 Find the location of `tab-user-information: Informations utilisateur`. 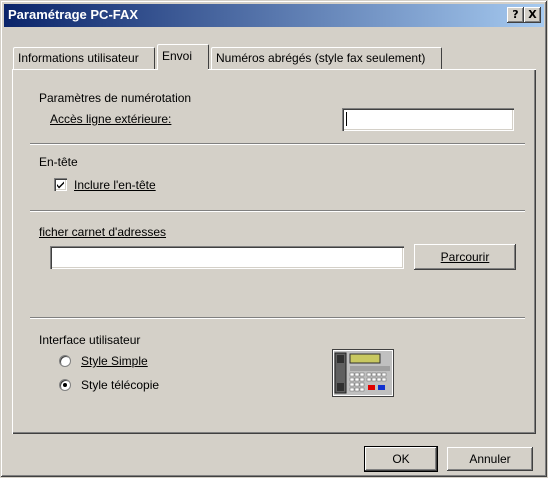

tab-user-information: Informations utilisateur is located at coordinates (84, 58).